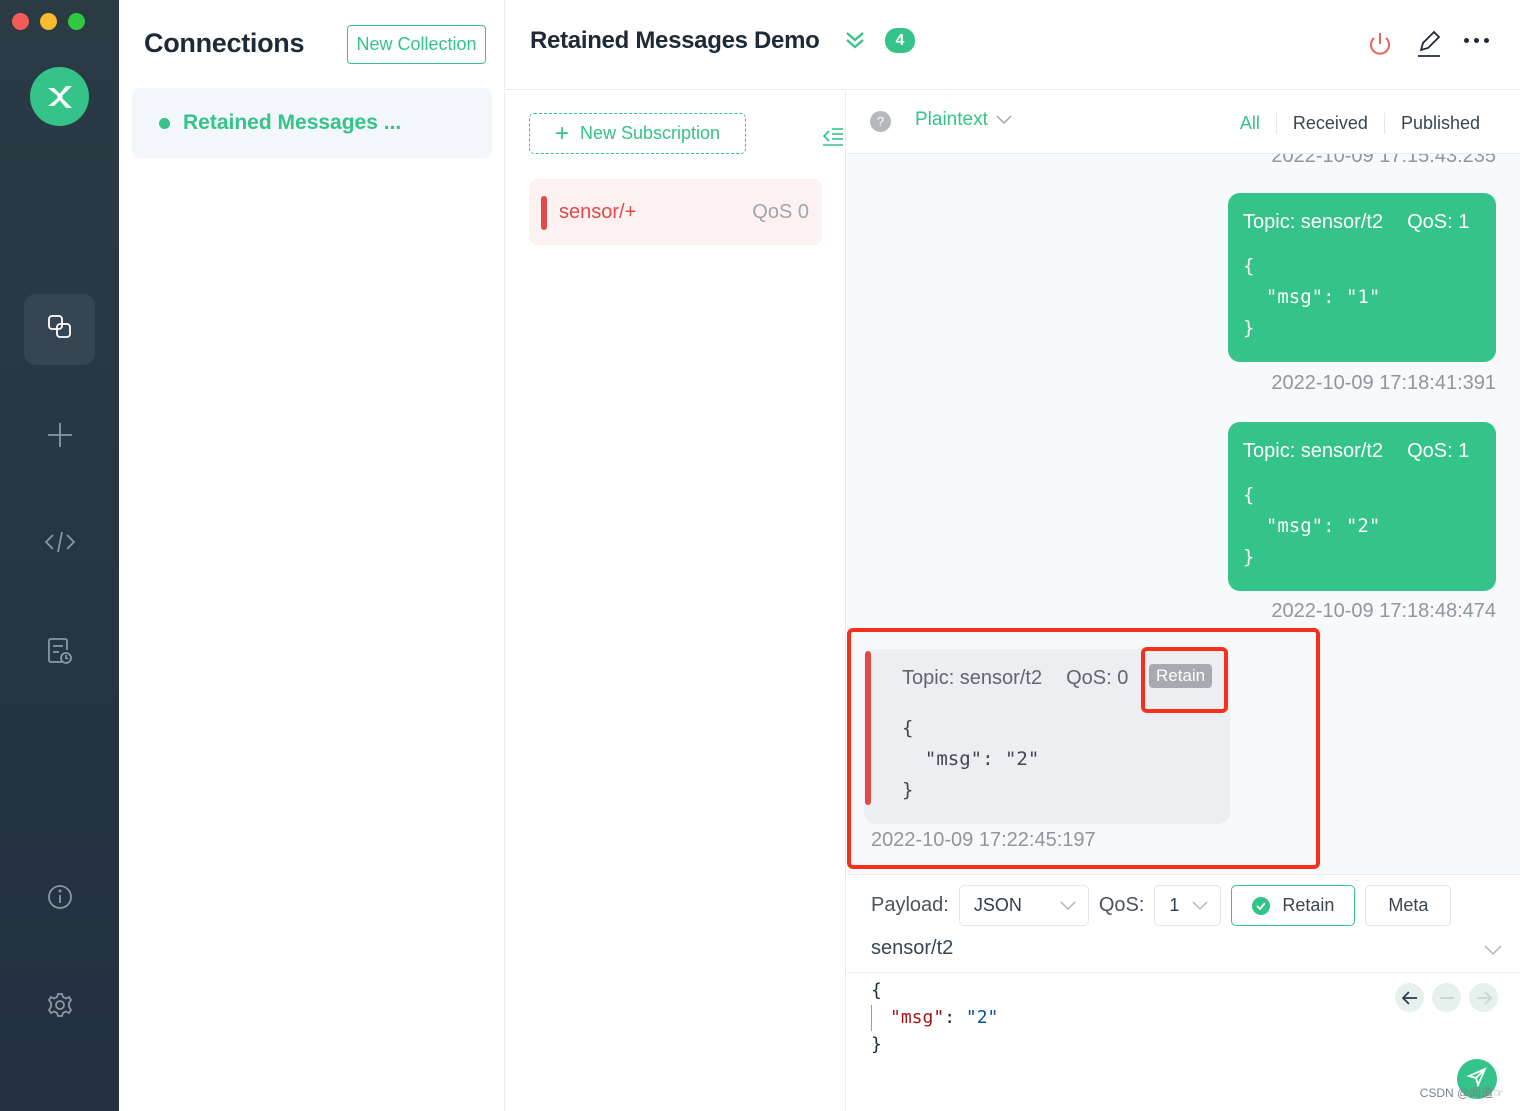 This screenshot has height=1111, width=1520. Describe the element at coordinates (951, 119) in the screenshot. I see `payload-format-value: Plaintext` at that location.